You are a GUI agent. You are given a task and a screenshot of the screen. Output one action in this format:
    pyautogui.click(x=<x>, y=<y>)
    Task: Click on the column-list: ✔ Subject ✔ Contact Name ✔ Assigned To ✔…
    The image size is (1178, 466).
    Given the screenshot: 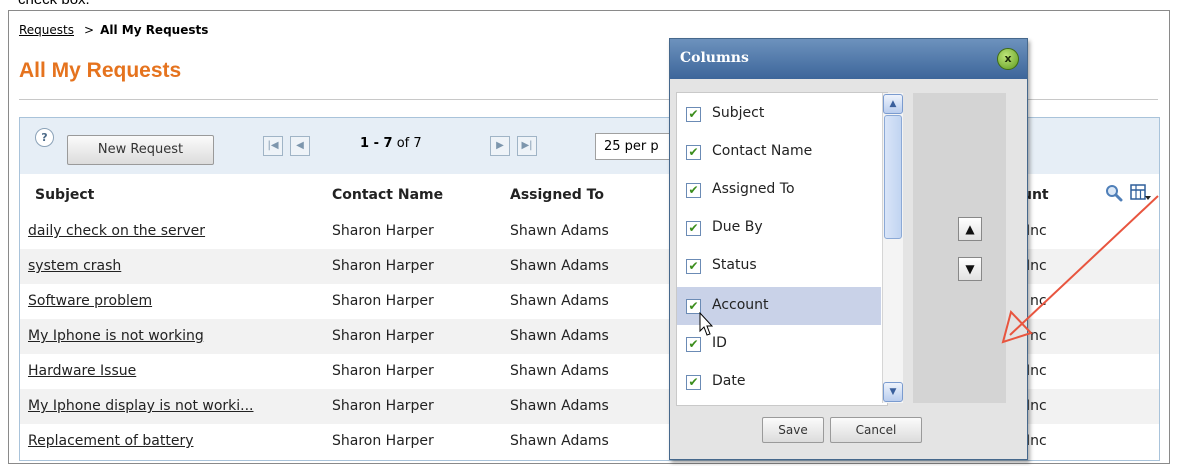 What is the action you would take?
    pyautogui.click(x=782, y=249)
    